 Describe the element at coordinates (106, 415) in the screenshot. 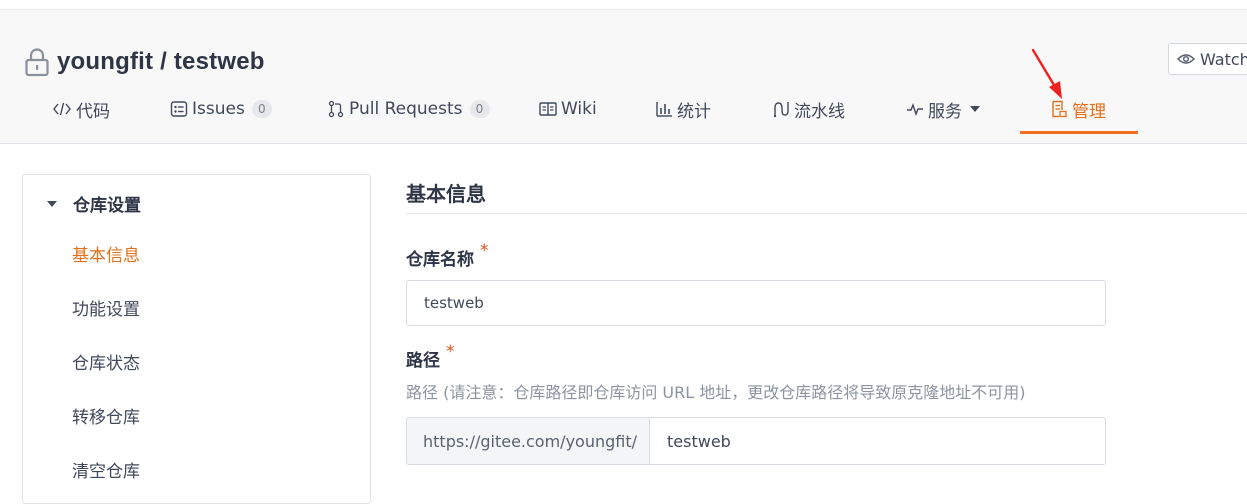

I see `sidebar-item-transfer: 转移仓库` at that location.